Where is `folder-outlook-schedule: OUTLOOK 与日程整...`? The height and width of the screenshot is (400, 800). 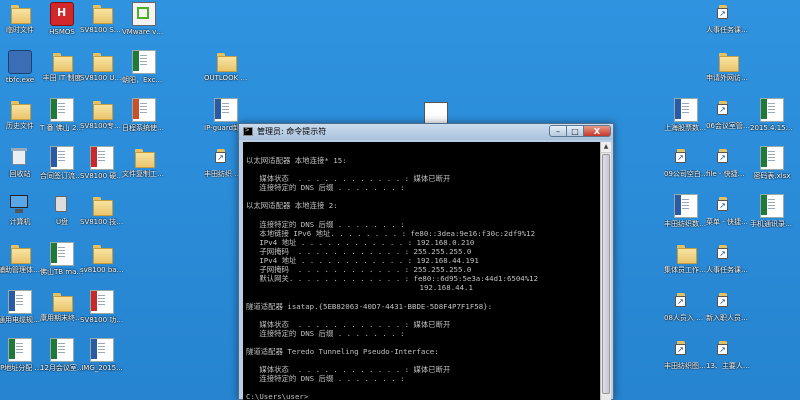
folder-outlook-schedule: OUTLOOK 与日程整... is located at coordinates (226, 66).